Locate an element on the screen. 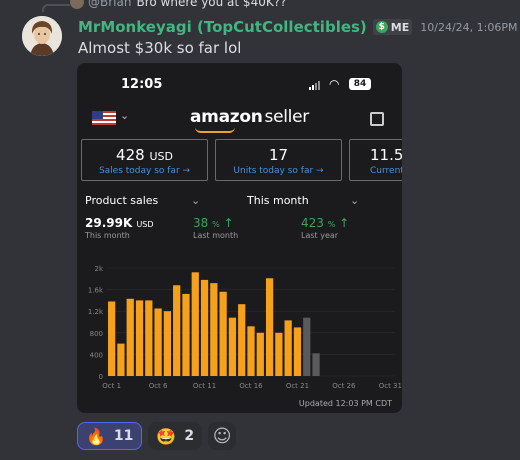  stat-value: 29.99K USD is located at coordinates (119, 223).